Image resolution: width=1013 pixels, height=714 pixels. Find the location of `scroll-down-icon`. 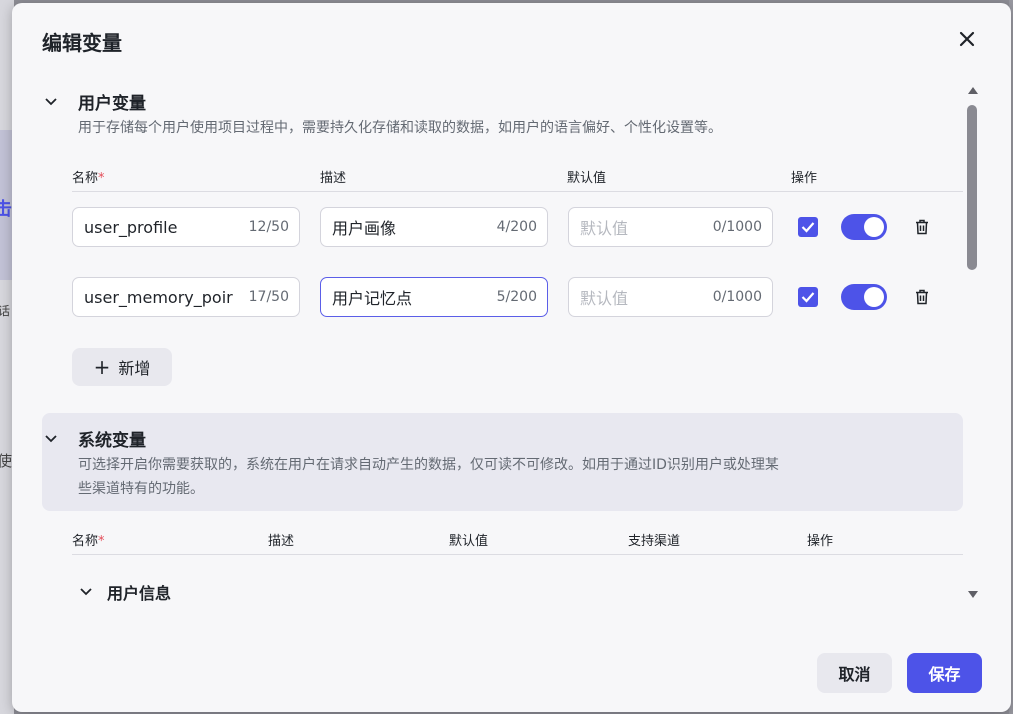

scroll-down-icon is located at coordinates (973, 594).